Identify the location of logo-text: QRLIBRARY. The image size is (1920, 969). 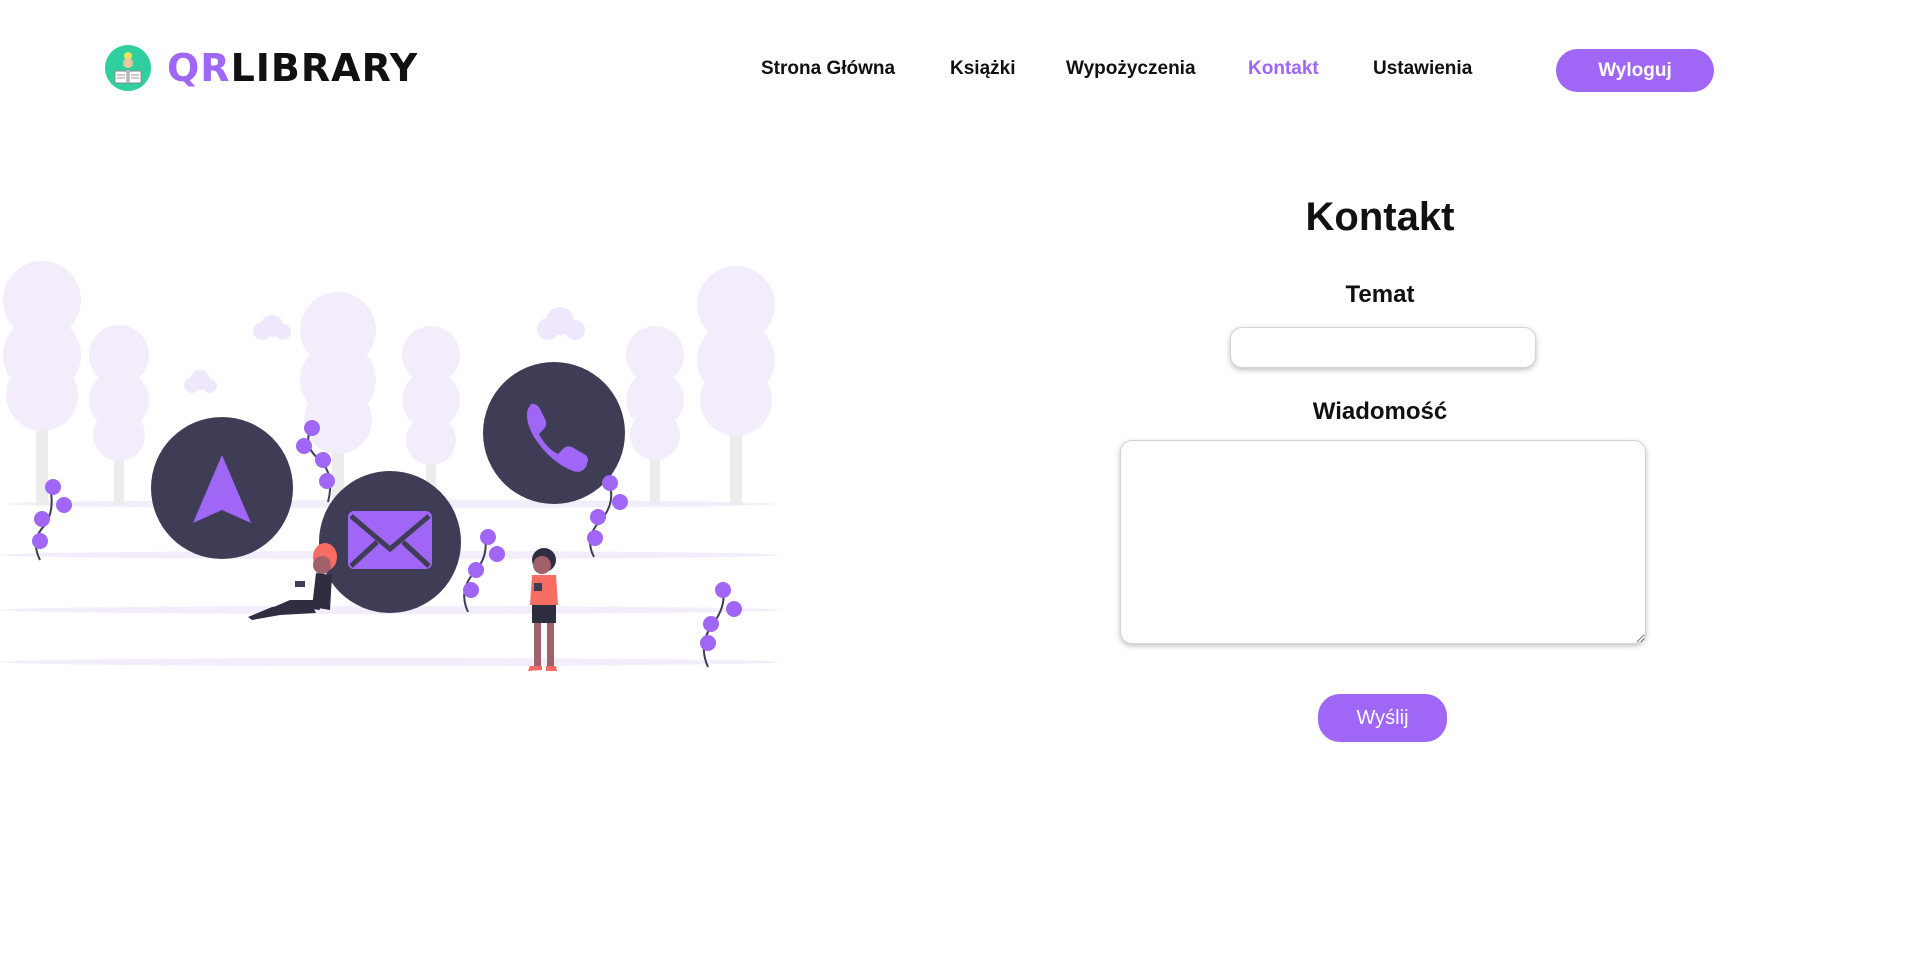
(292, 68).